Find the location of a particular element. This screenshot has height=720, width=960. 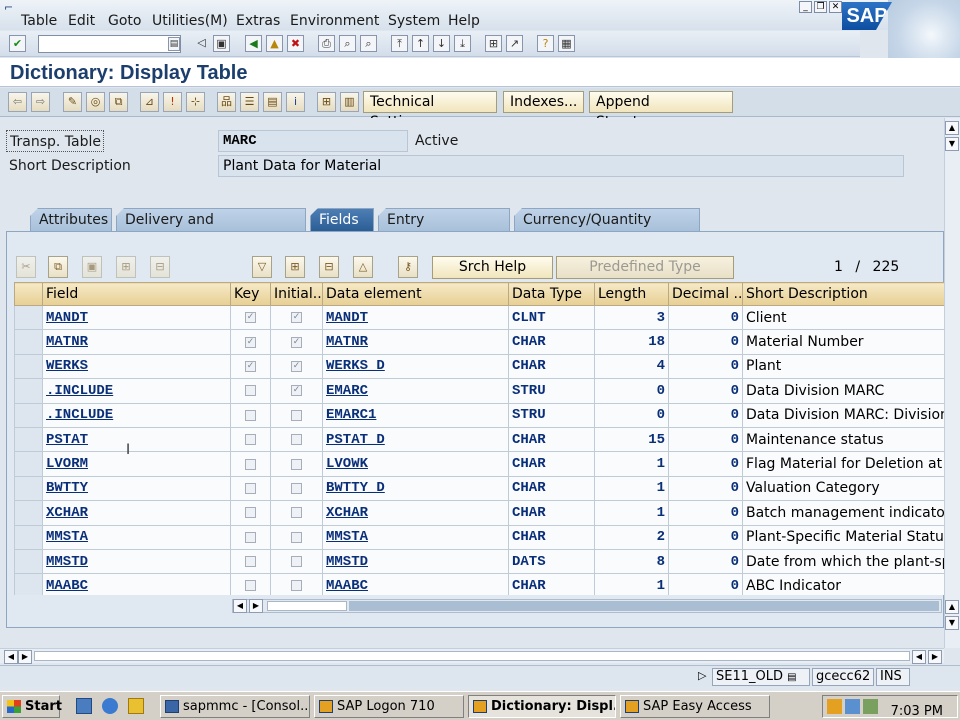

main-vertical-scrollbar: ▲ ▼ ▲ ▼ is located at coordinates (952, 383).